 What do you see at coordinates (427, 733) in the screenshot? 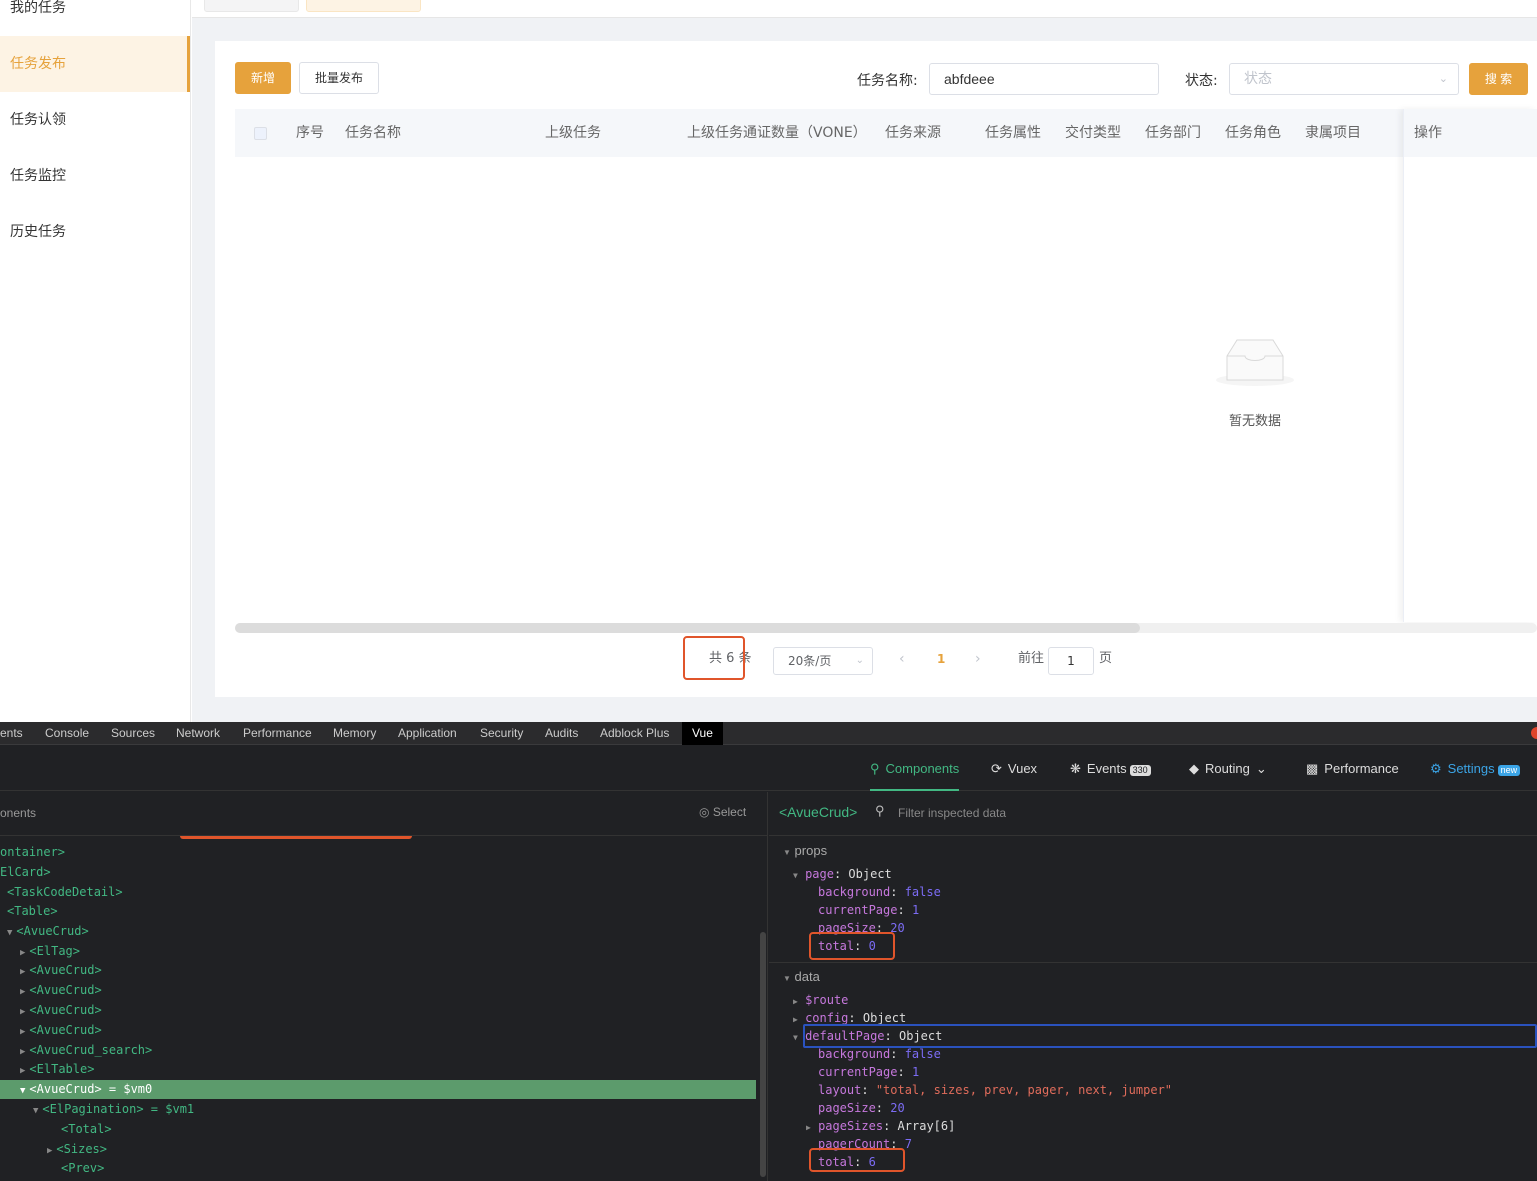
I see `devtools-tab-application: Application` at bounding box center [427, 733].